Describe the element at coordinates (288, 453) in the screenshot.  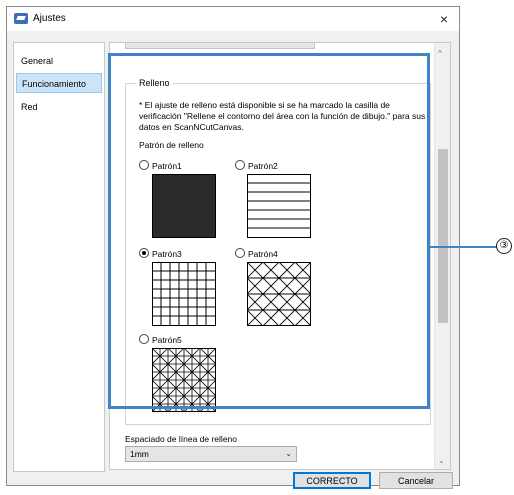
I see `chevron-down-icon: ⌄` at that location.